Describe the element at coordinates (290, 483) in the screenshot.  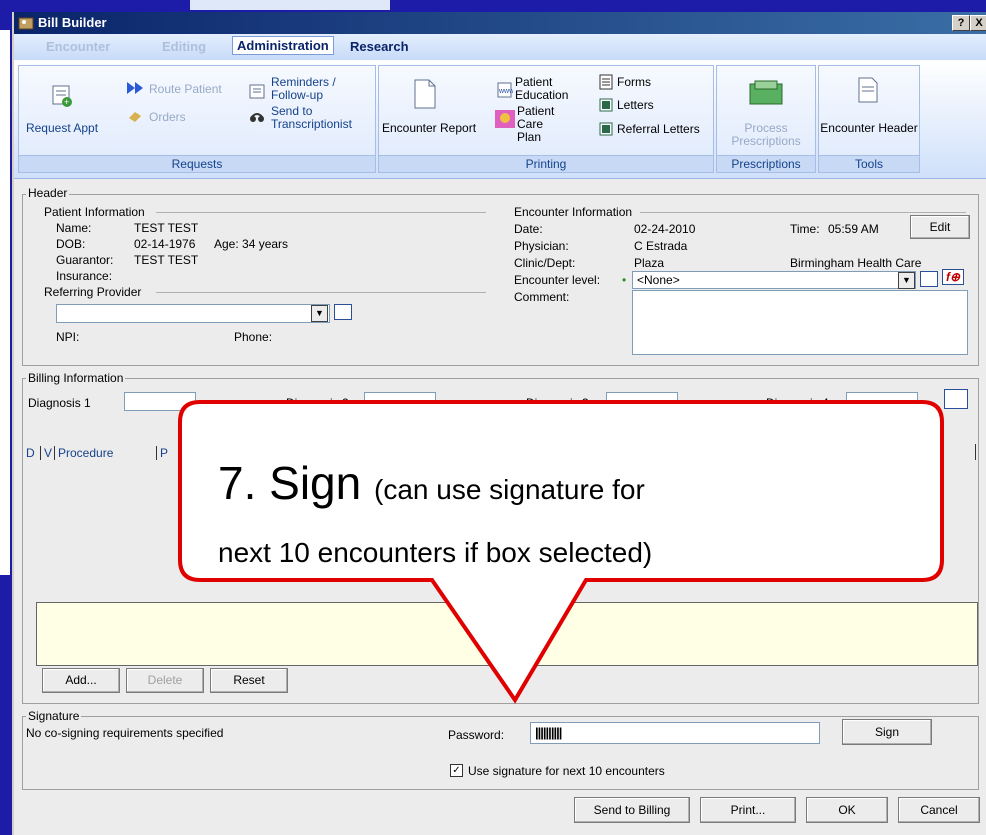
I see `callout-step: 7. Sign` at that location.